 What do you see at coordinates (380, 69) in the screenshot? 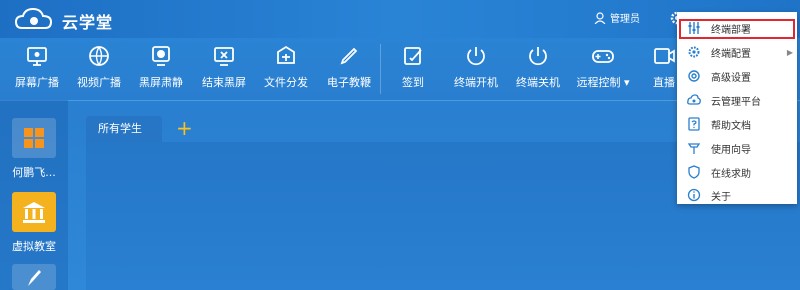
I see `toolbar-divider` at bounding box center [380, 69].